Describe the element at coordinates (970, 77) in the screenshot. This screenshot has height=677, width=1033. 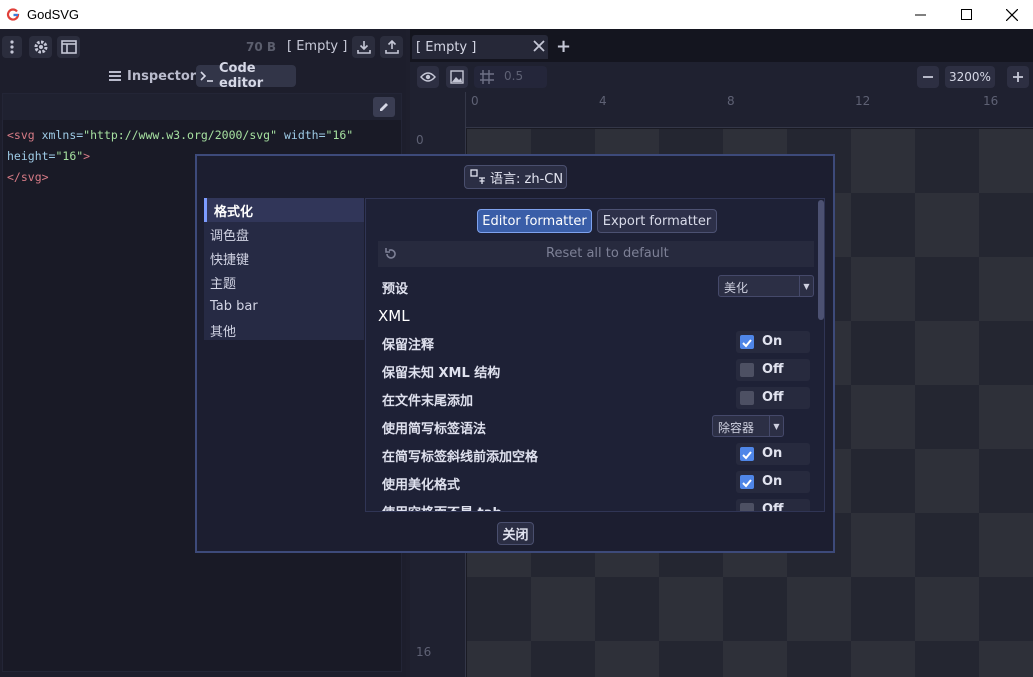
I see `zoom-level: 3200%` at that location.